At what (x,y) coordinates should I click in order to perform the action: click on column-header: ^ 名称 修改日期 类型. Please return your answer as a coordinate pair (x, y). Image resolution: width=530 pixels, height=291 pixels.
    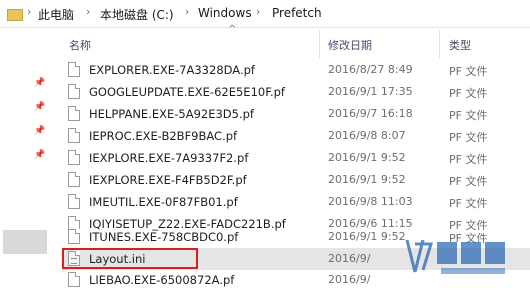
    Looking at the image, I should click on (288, 41).